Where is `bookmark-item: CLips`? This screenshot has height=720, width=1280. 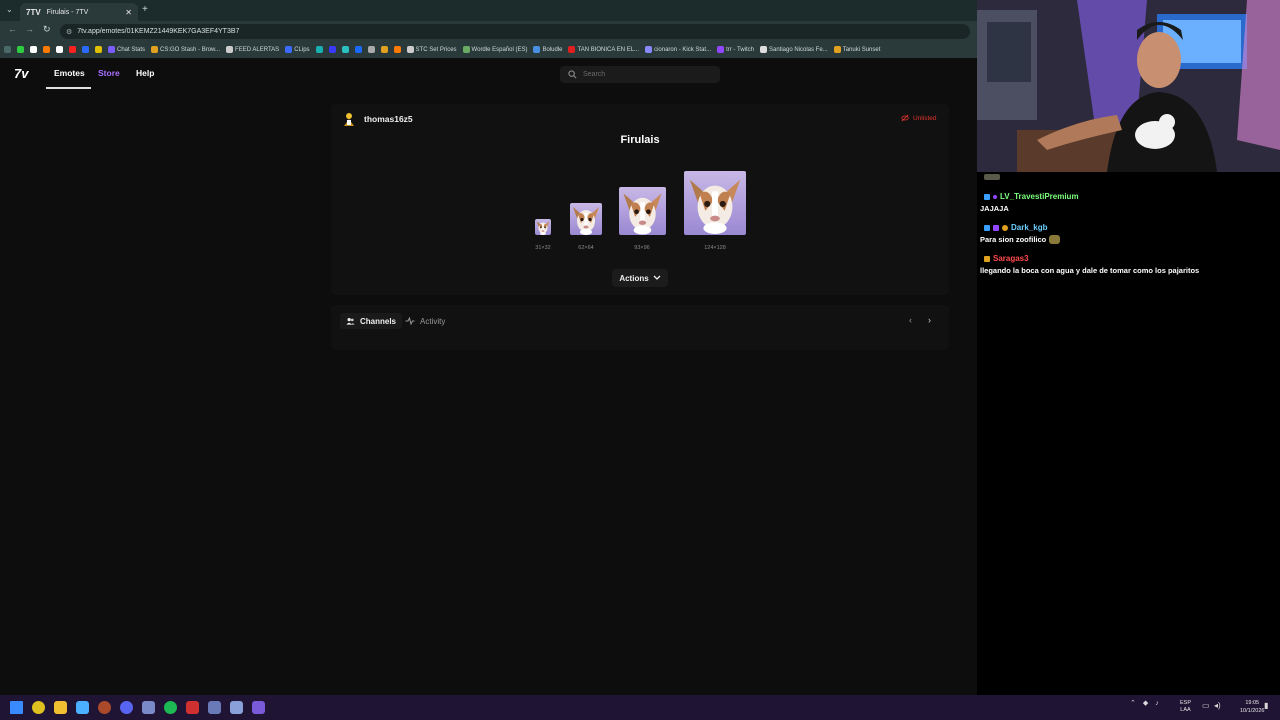 bookmark-item: CLips is located at coordinates (297, 49).